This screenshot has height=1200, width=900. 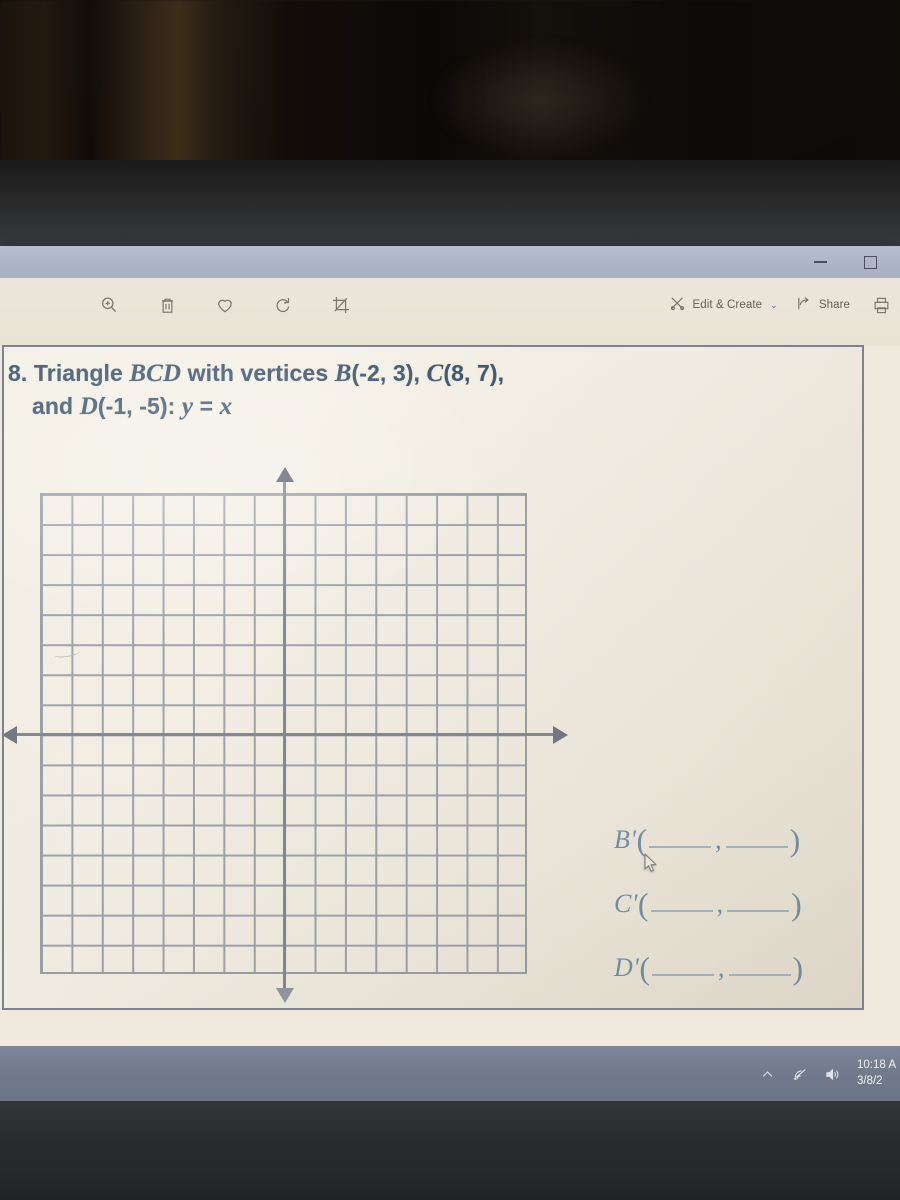 I want to click on toolbar-left-group, so click(x=225, y=305).